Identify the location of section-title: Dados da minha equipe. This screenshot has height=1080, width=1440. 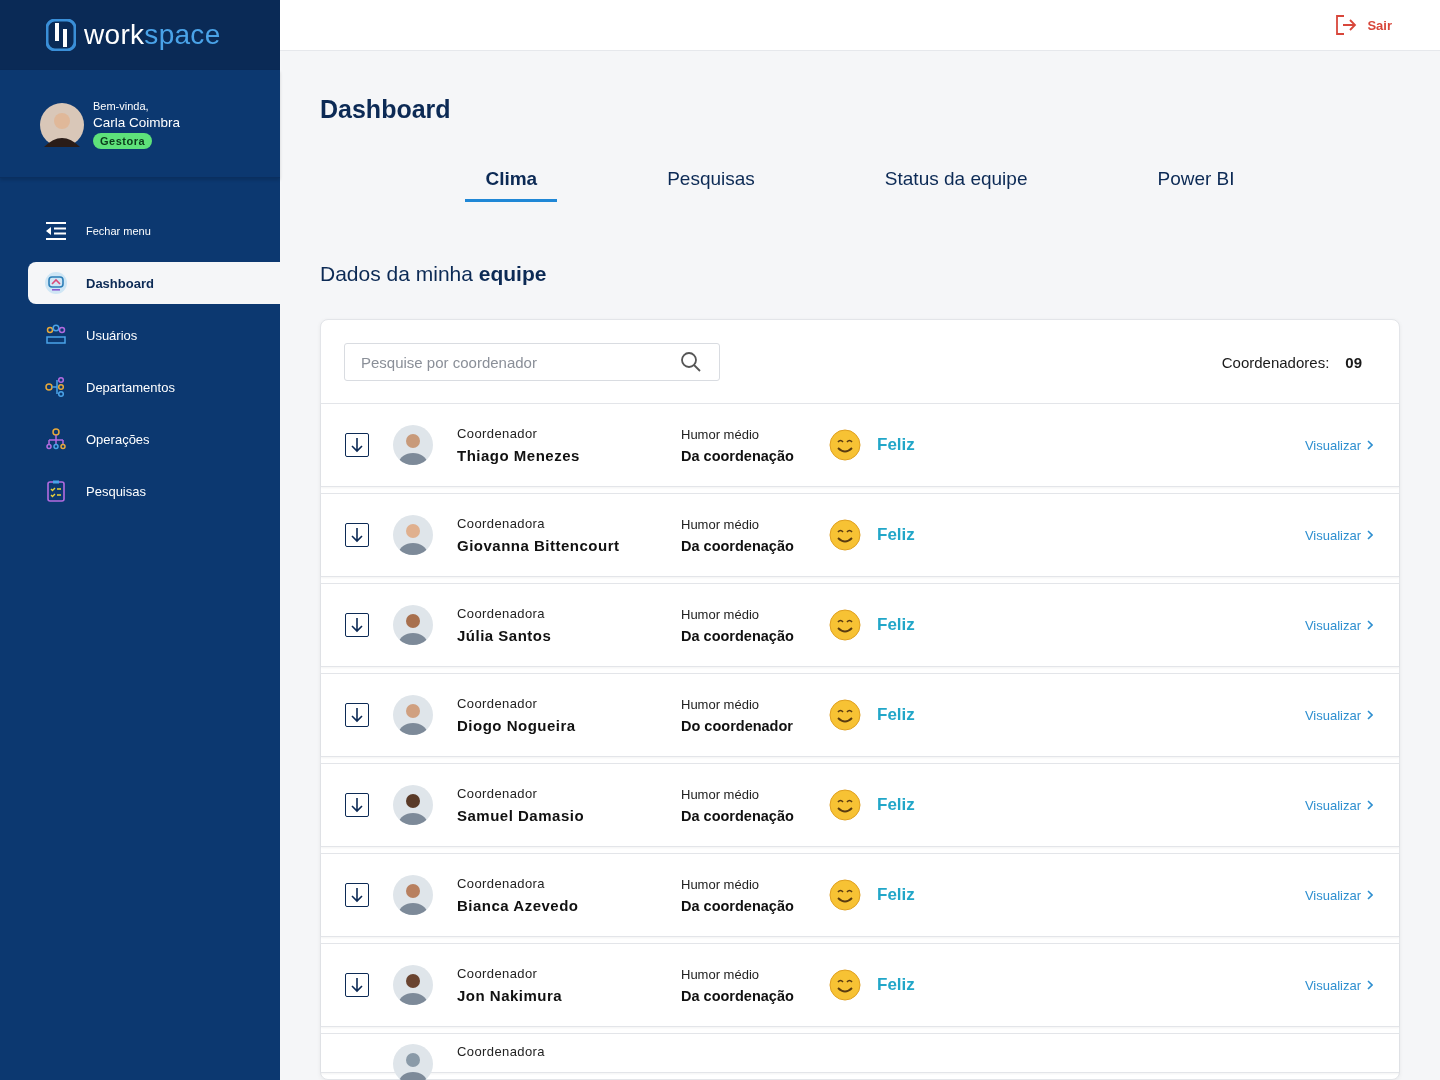
(434, 274).